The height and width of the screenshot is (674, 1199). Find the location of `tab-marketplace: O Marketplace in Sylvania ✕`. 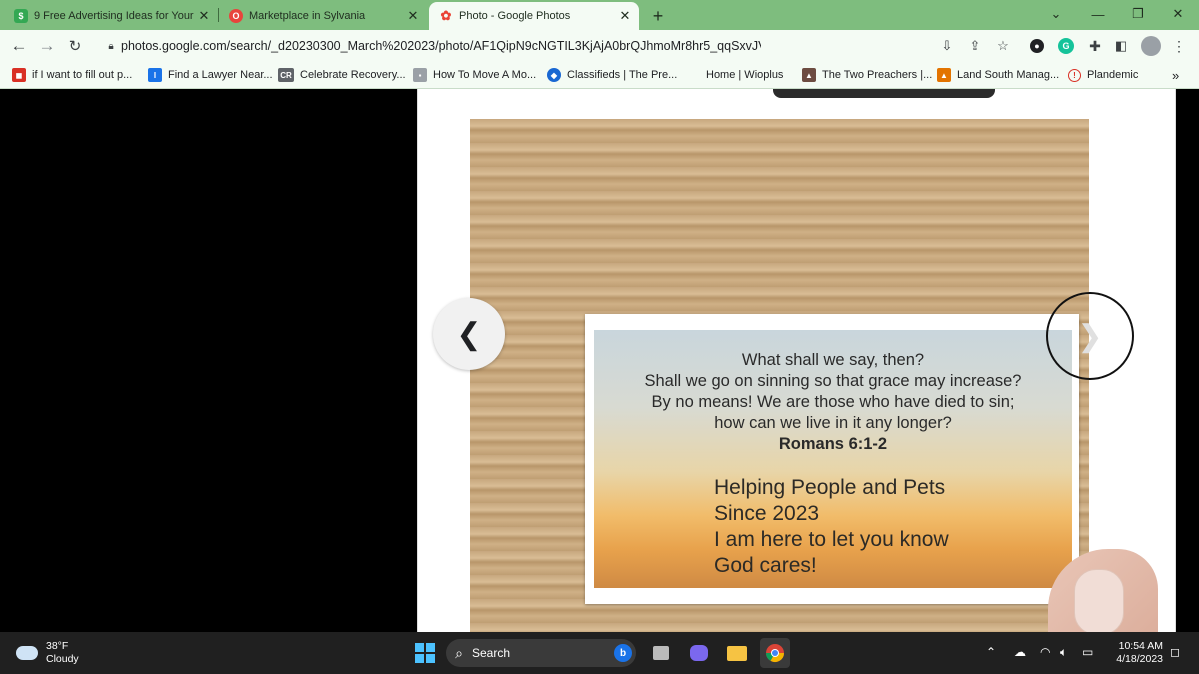

tab-marketplace: O Marketplace in Sylvania ✕ is located at coordinates (323, 16).